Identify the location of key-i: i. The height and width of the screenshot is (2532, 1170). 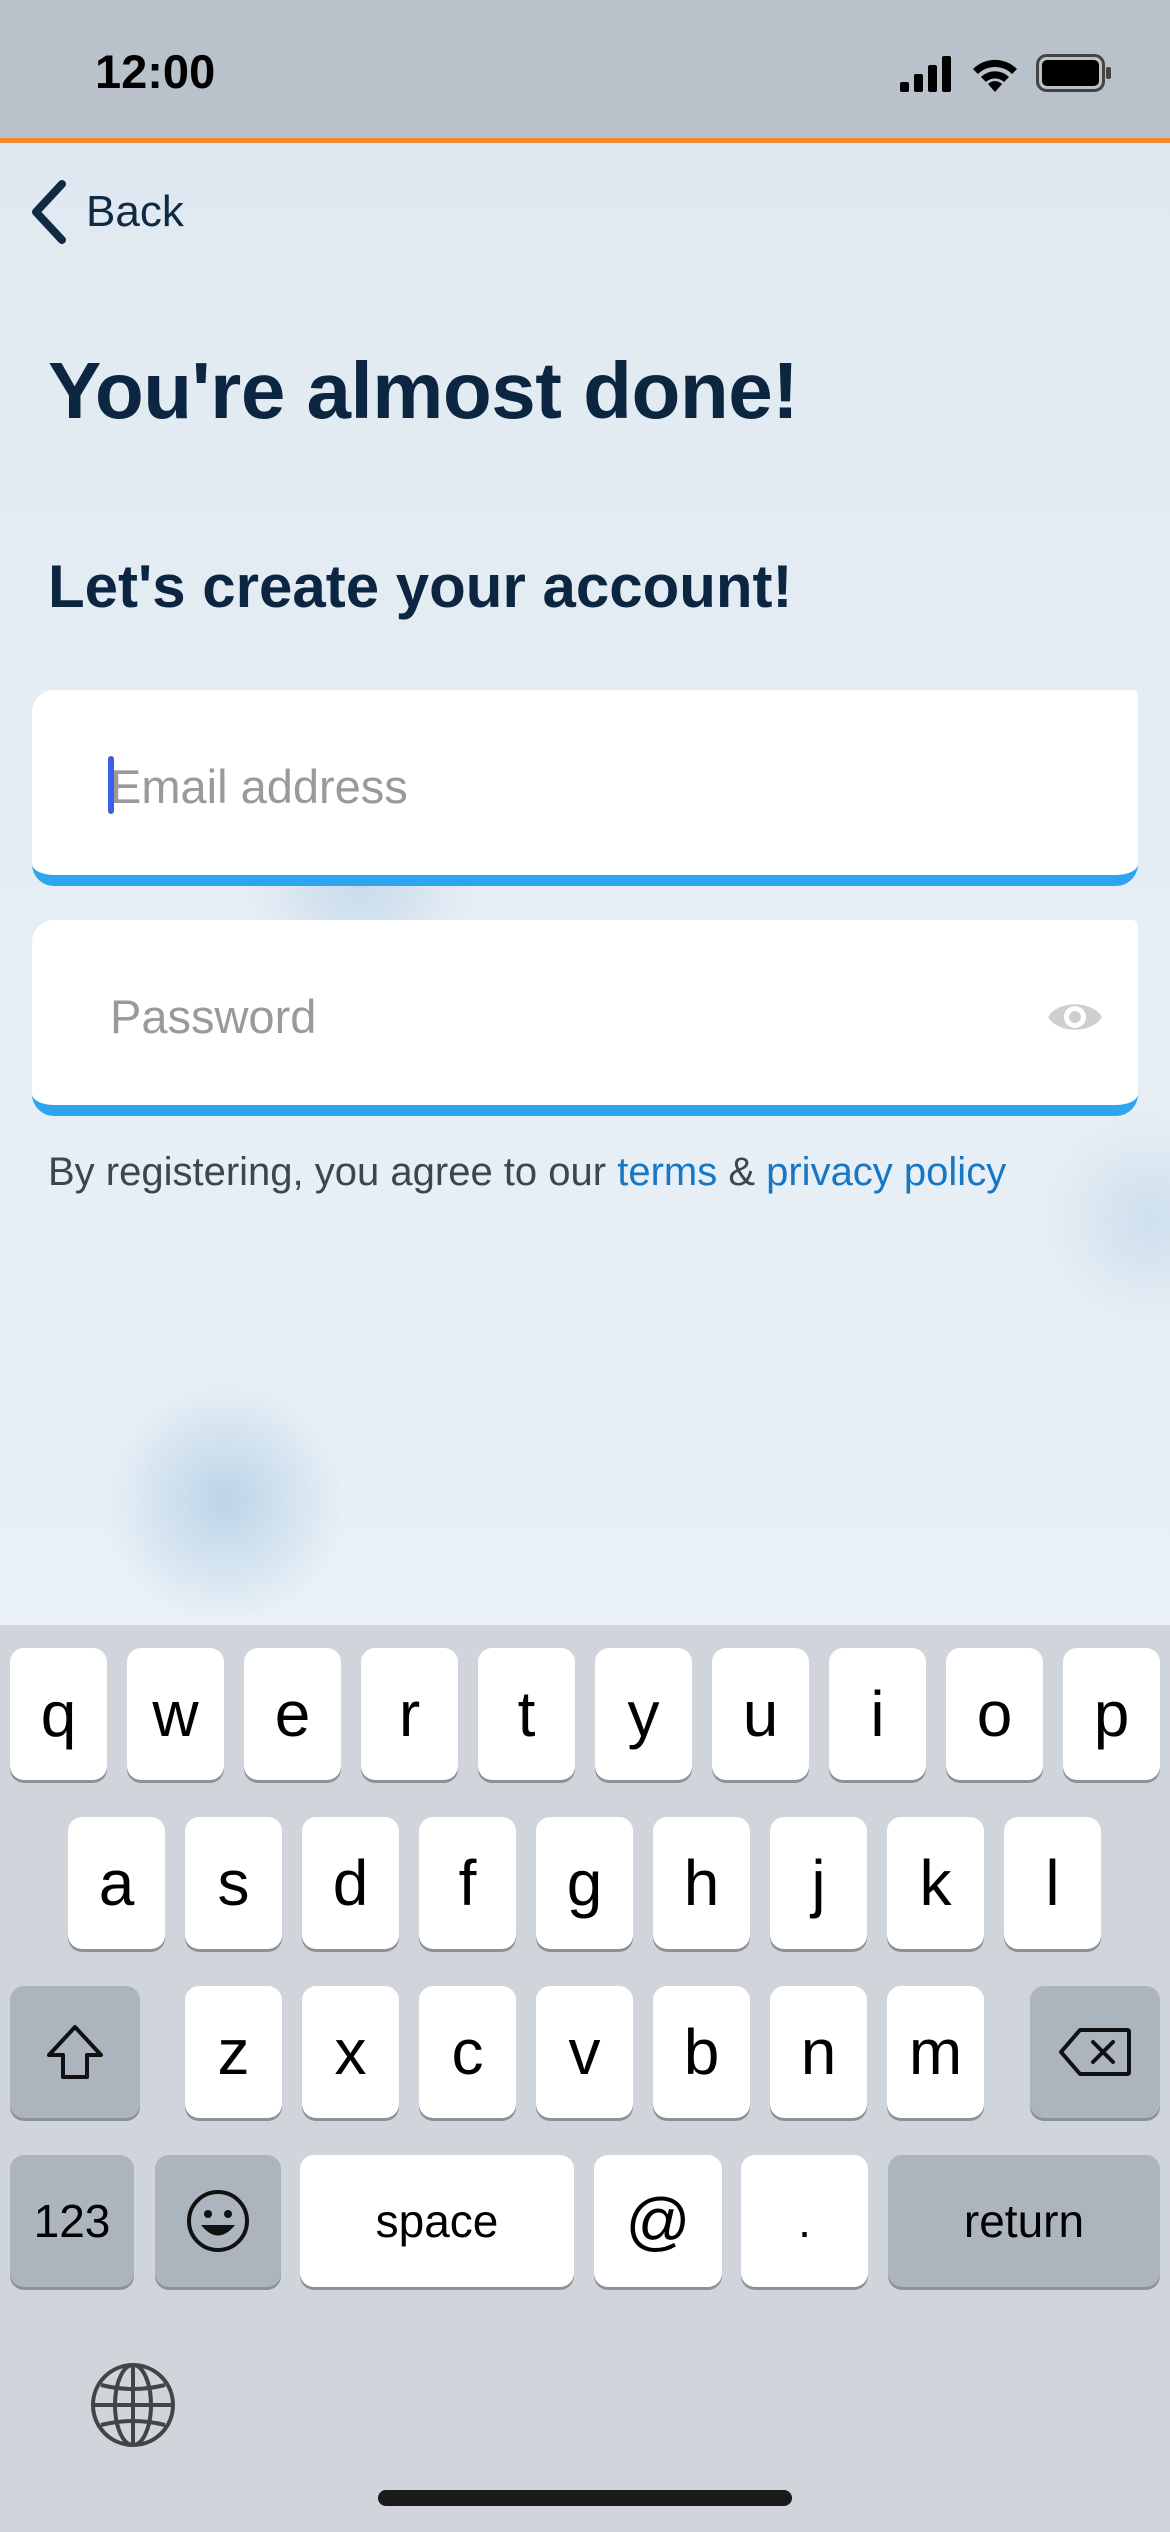
(877, 1714).